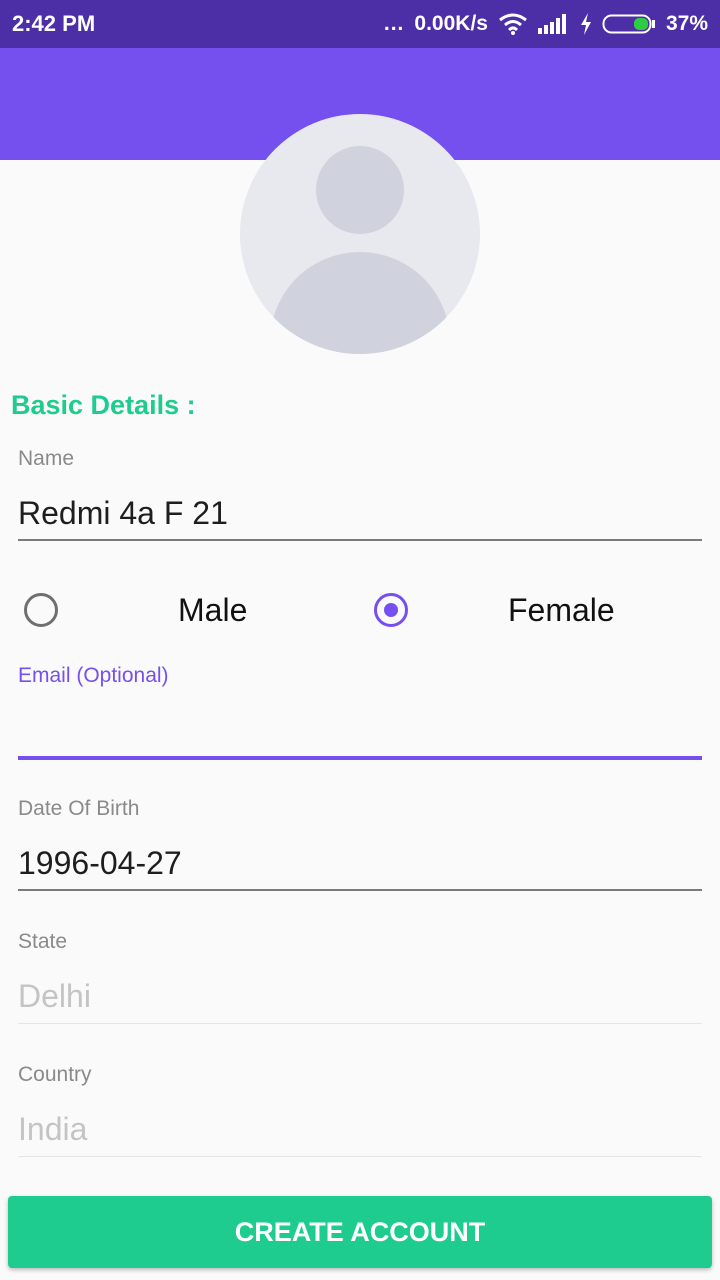 This screenshot has height=1280, width=720. What do you see at coordinates (553, 24) in the screenshot?
I see `signal-icon` at bounding box center [553, 24].